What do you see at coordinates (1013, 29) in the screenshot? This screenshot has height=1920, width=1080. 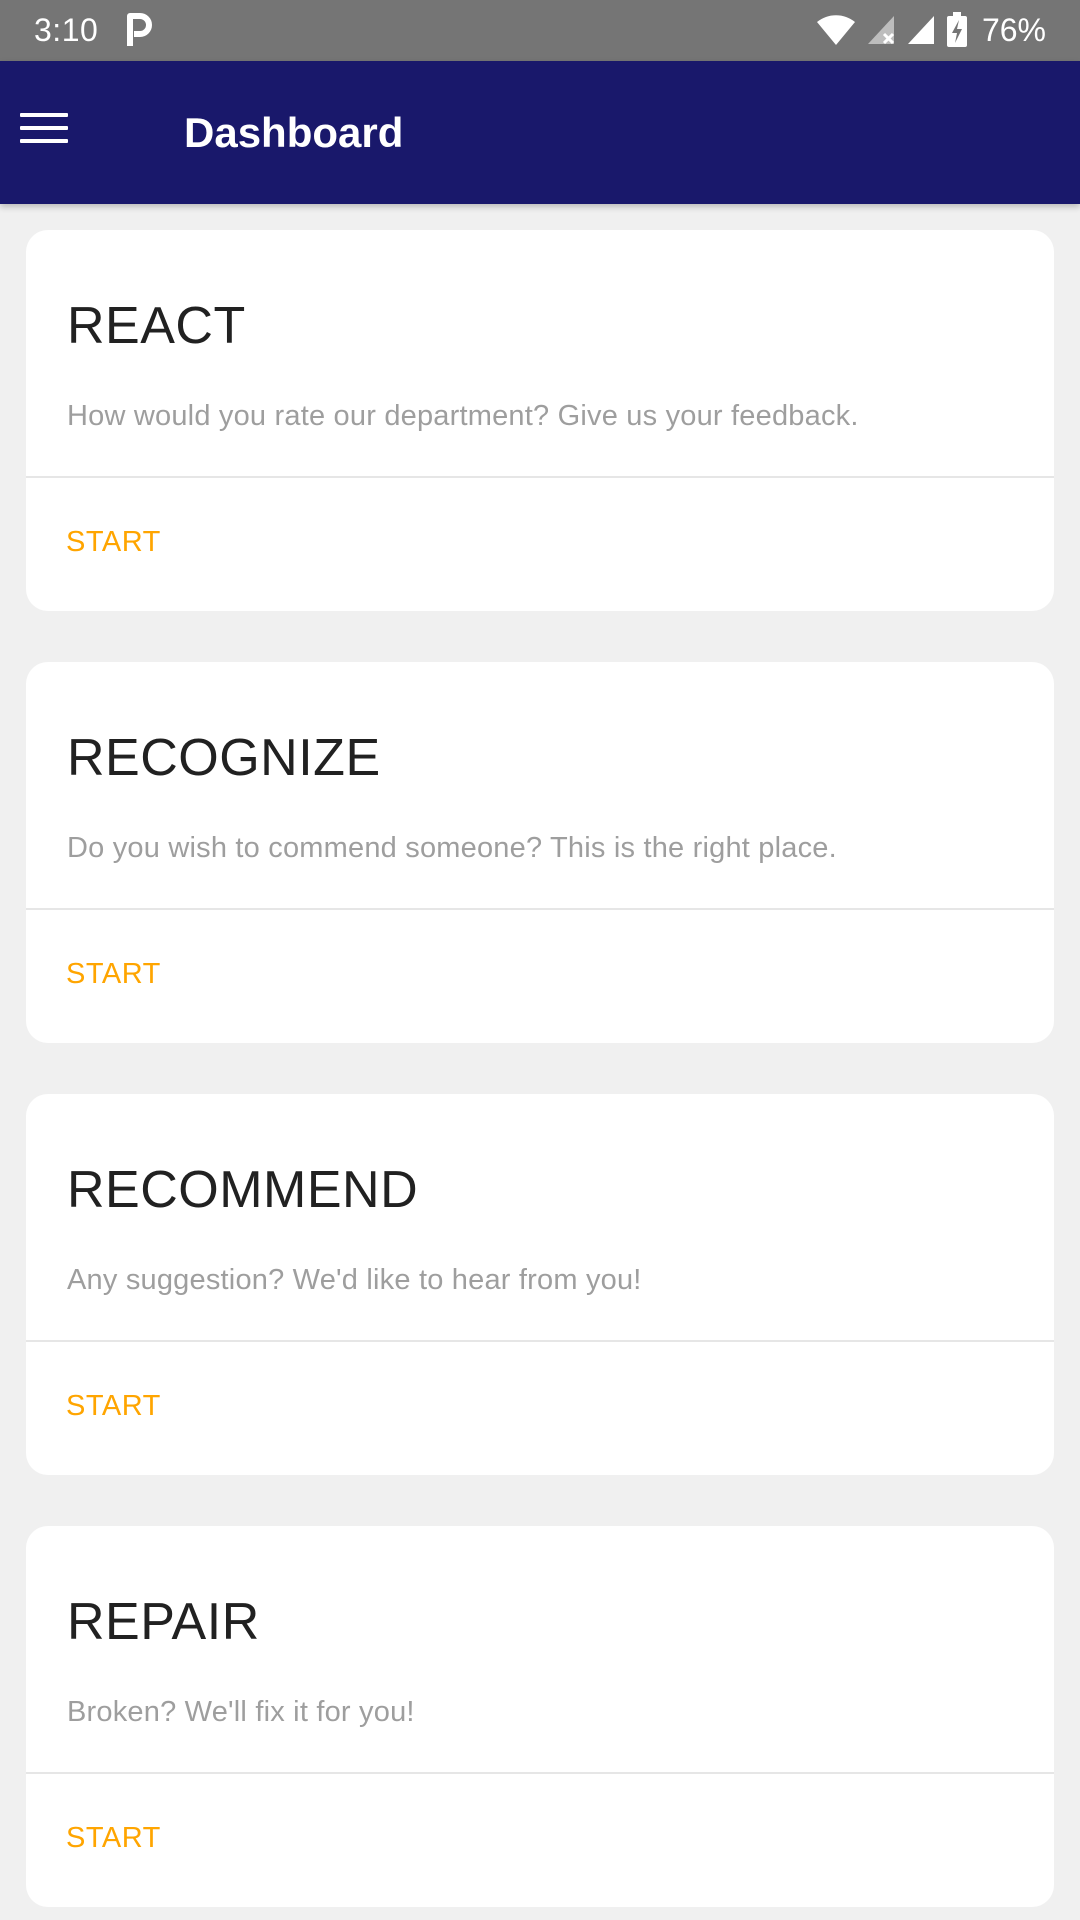 I see `battery-percent: 76%` at bounding box center [1013, 29].